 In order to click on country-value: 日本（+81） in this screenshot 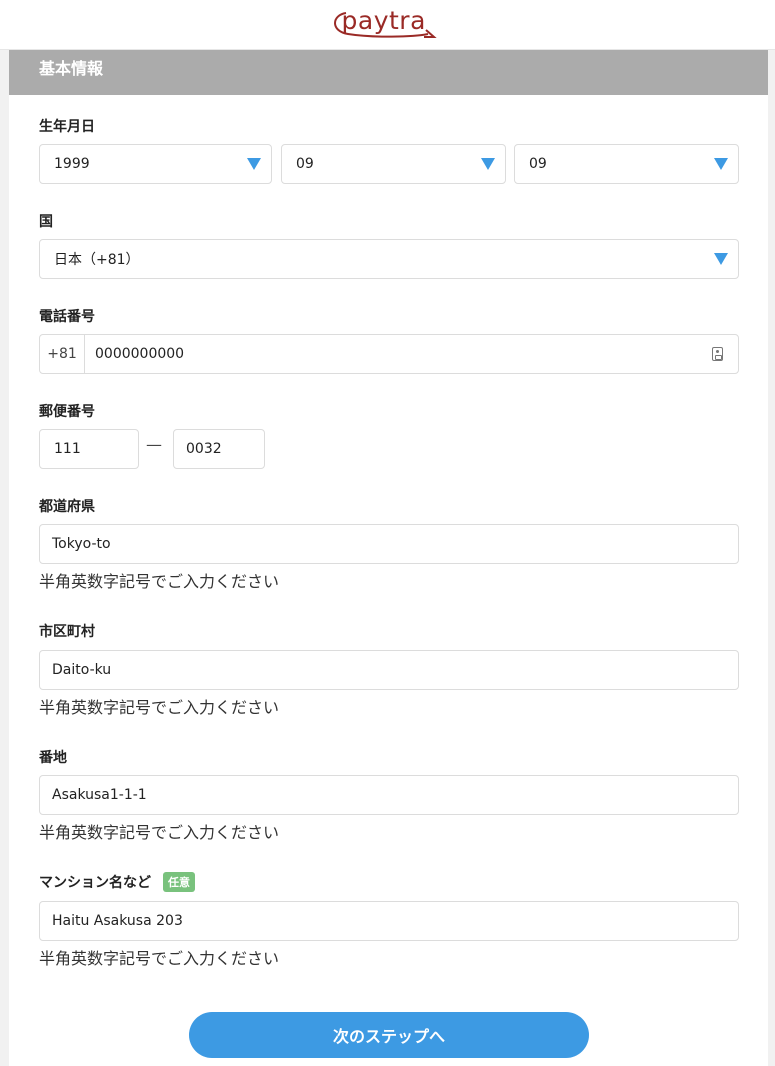, I will do `click(97, 260)`.